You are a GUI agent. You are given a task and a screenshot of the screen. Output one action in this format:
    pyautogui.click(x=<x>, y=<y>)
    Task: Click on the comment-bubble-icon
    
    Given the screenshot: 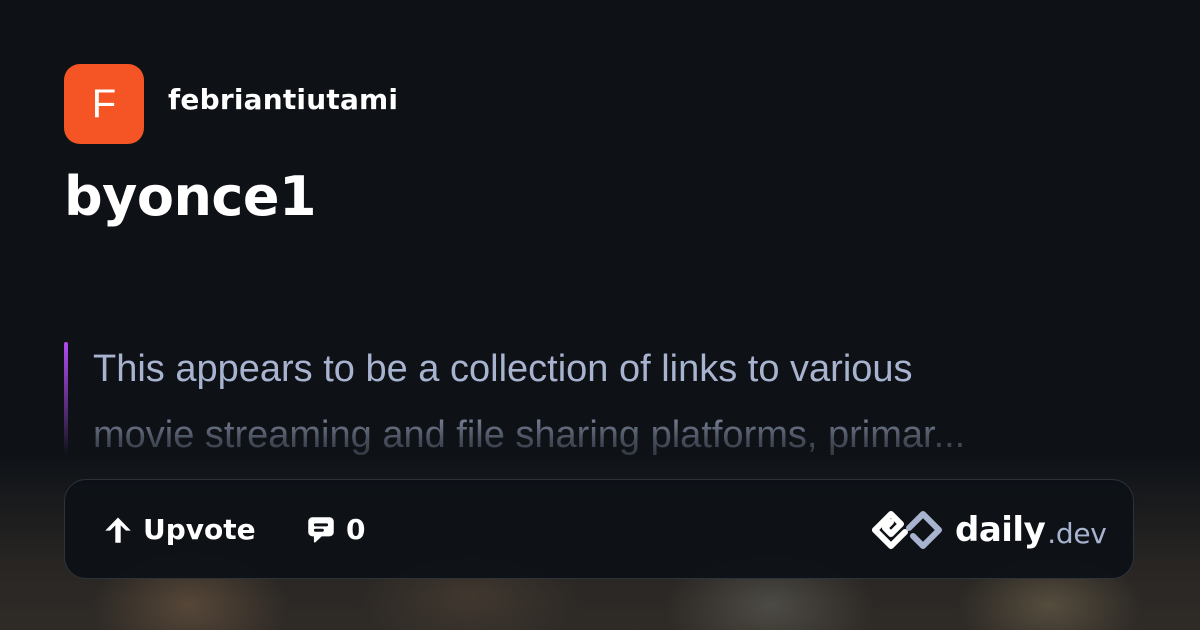 What is the action you would take?
    pyautogui.click(x=321, y=530)
    